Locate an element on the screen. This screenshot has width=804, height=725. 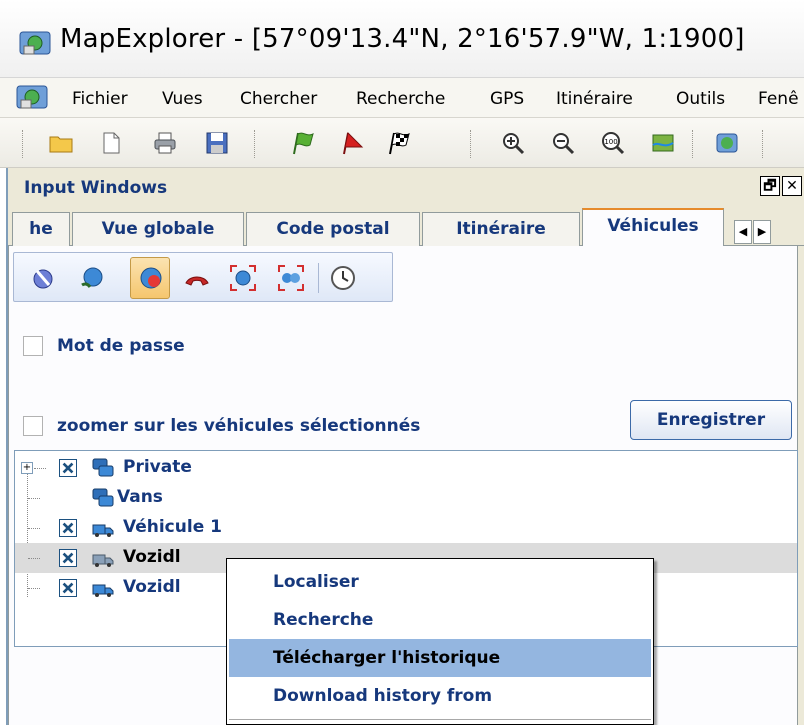
checkered-flag-icon is located at coordinates (399, 143).